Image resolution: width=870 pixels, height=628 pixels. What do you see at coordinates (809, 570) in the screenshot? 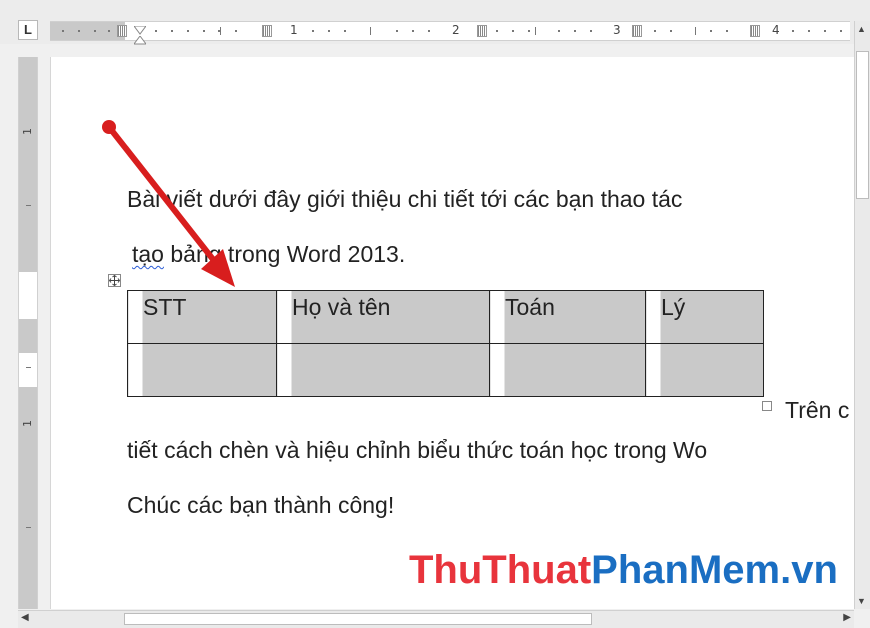
I see `watermark-part: .vn` at bounding box center [809, 570].